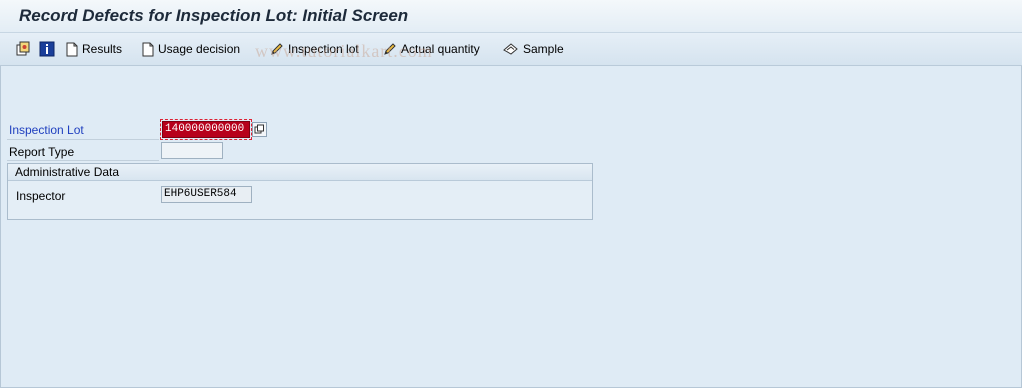  What do you see at coordinates (206, 129) in the screenshot?
I see `inspection-lot-input: 140000000000` at bounding box center [206, 129].